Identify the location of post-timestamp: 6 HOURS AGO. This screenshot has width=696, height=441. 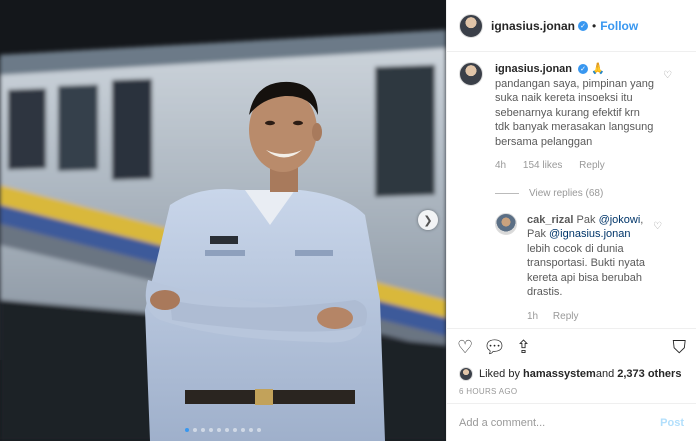
(488, 391).